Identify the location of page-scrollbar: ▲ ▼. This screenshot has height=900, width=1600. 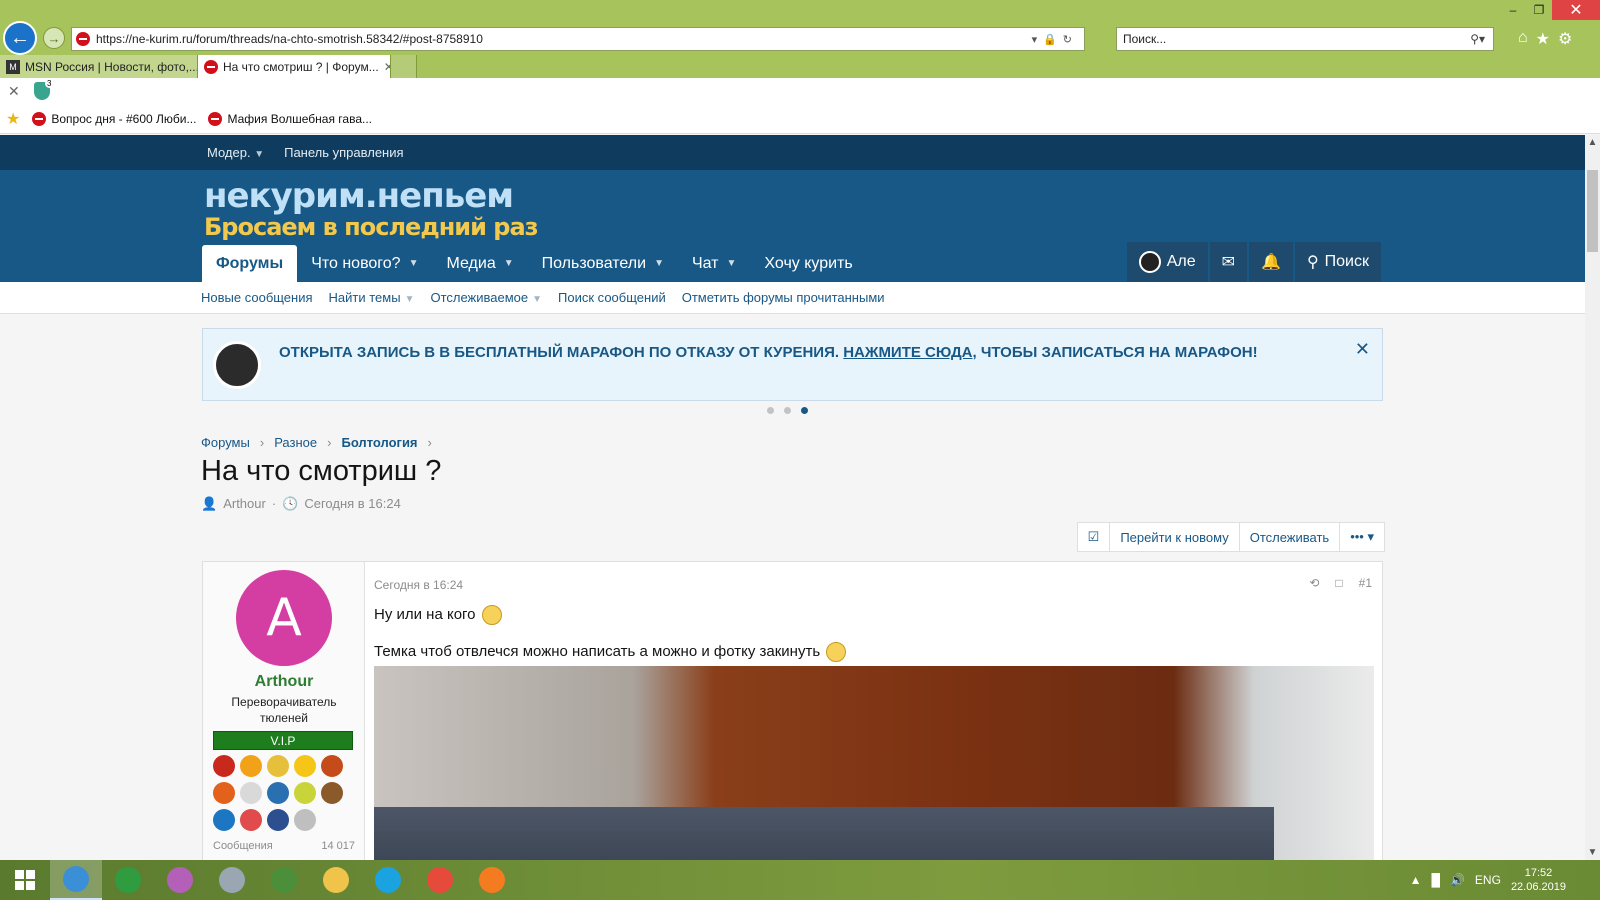
(1592, 497).